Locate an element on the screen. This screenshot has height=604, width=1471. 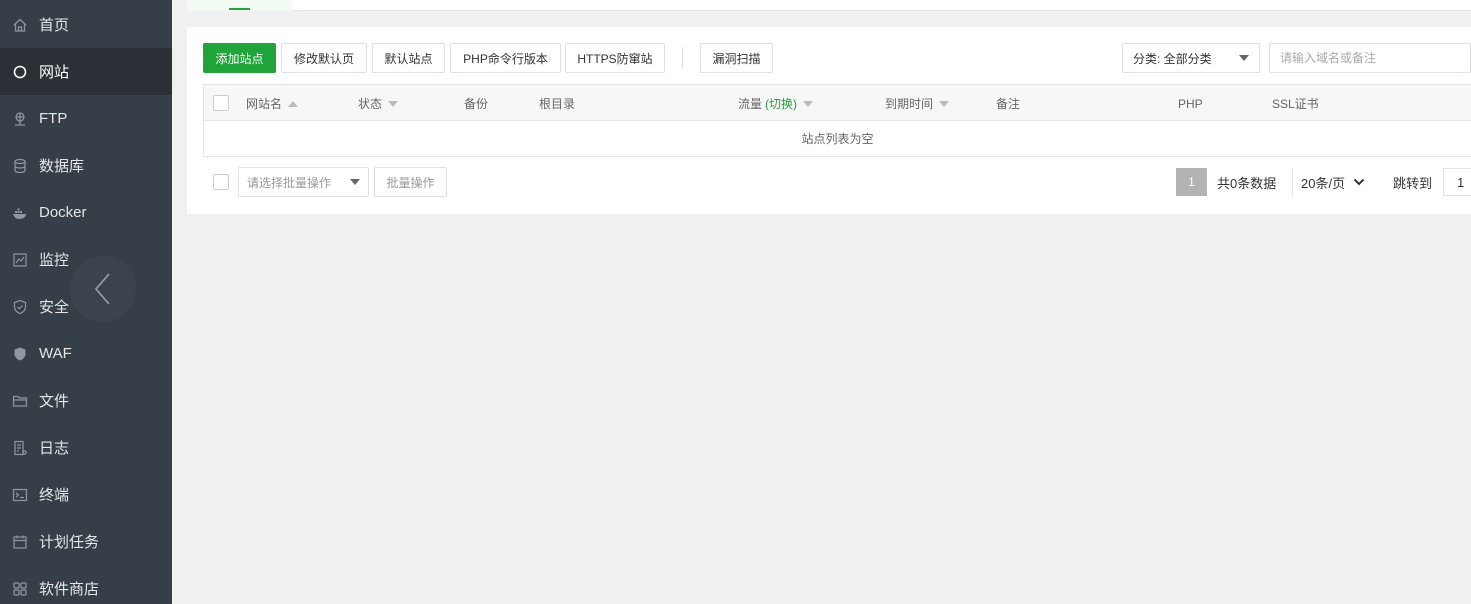
batch-action-button: 批量操作 is located at coordinates (410, 182).